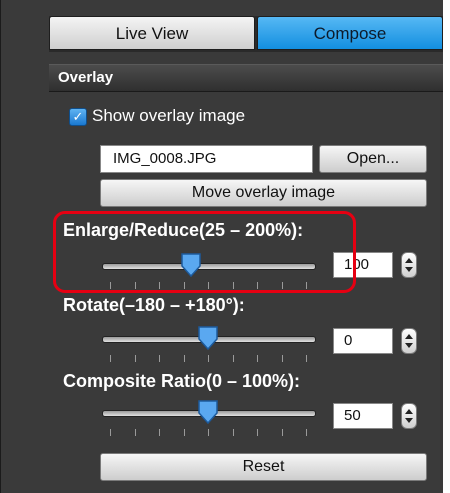 The width and height of the screenshot is (450, 493). What do you see at coordinates (350, 33) in the screenshot?
I see `tab-compose: Compose` at bounding box center [350, 33].